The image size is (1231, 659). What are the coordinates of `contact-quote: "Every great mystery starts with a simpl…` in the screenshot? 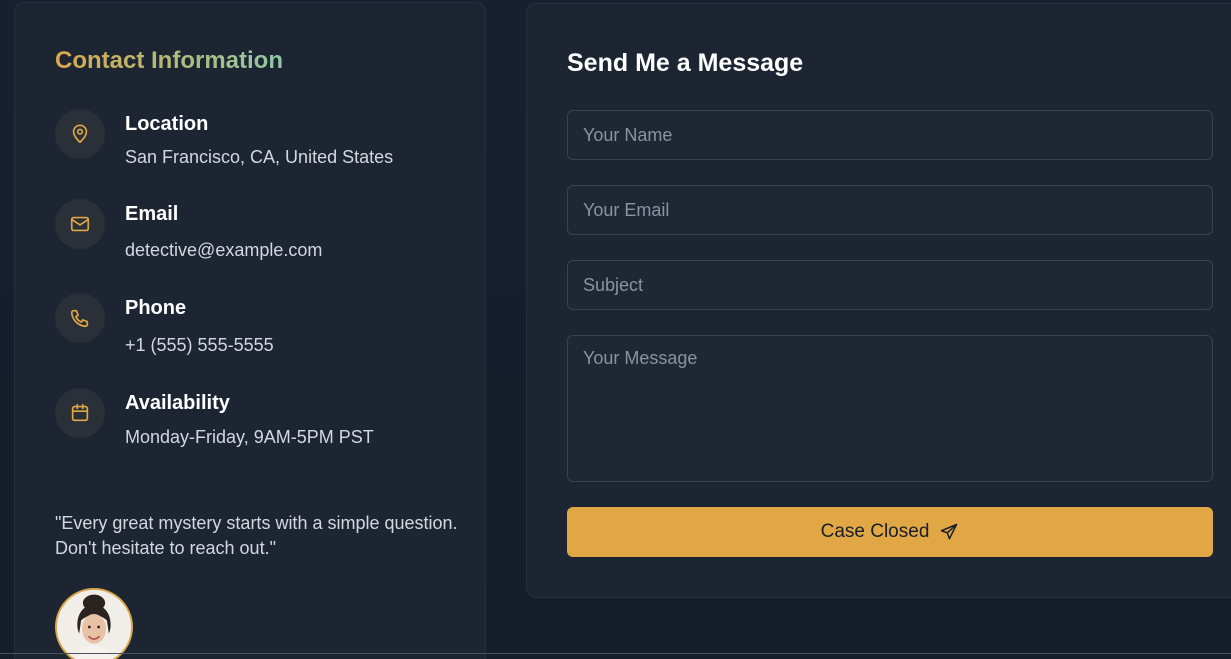 It's located at (256, 535).